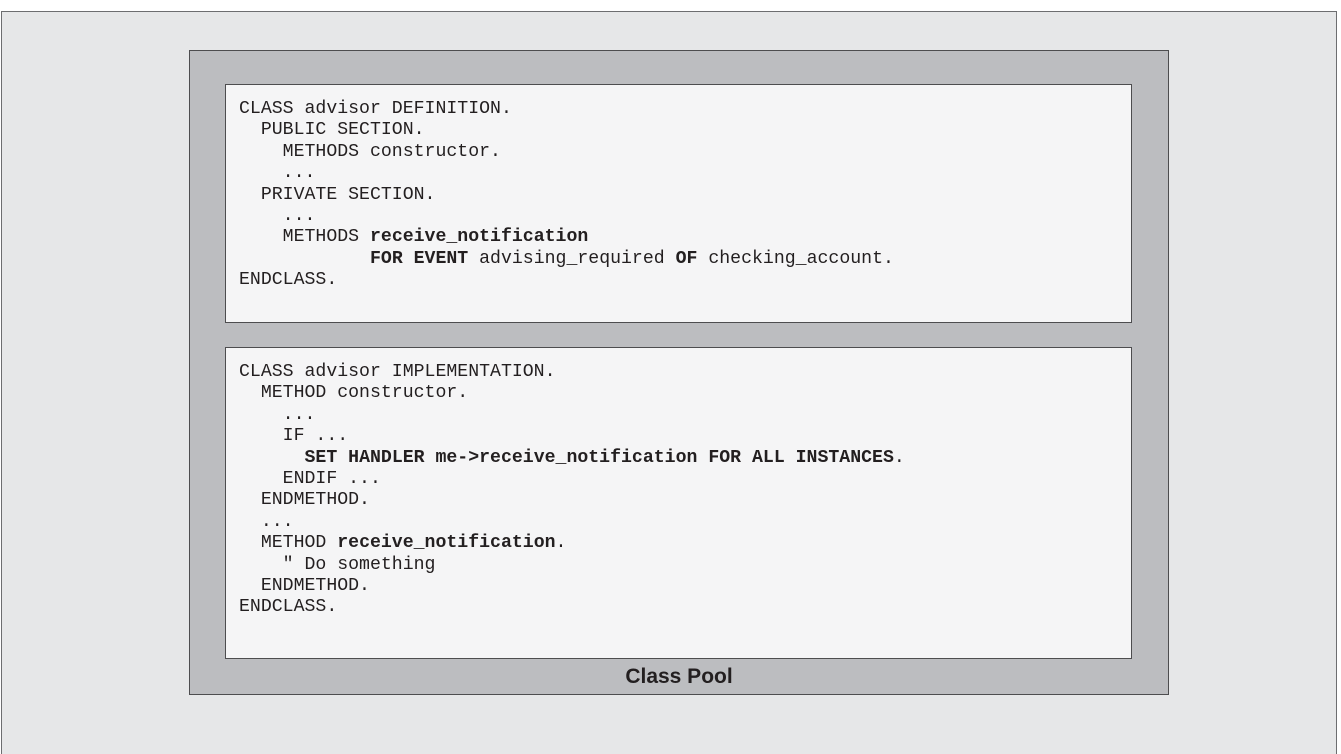  What do you see at coordinates (288, 543) in the screenshot?
I see `code-text: METHOD` at bounding box center [288, 543].